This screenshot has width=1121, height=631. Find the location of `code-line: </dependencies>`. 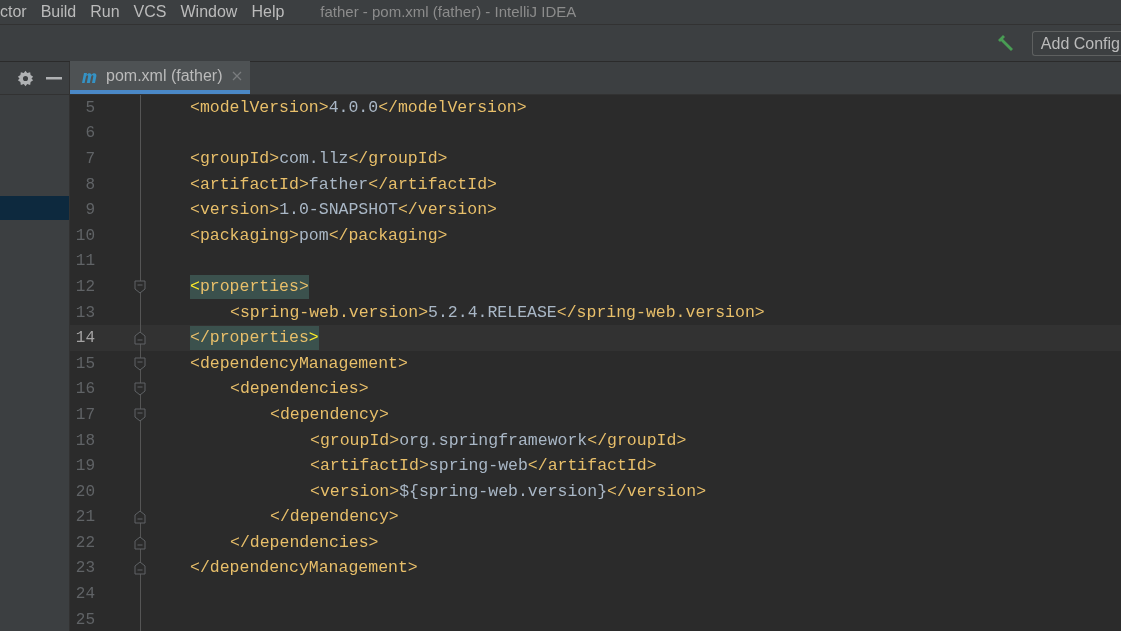

code-line: </dependencies> is located at coordinates (304, 542).